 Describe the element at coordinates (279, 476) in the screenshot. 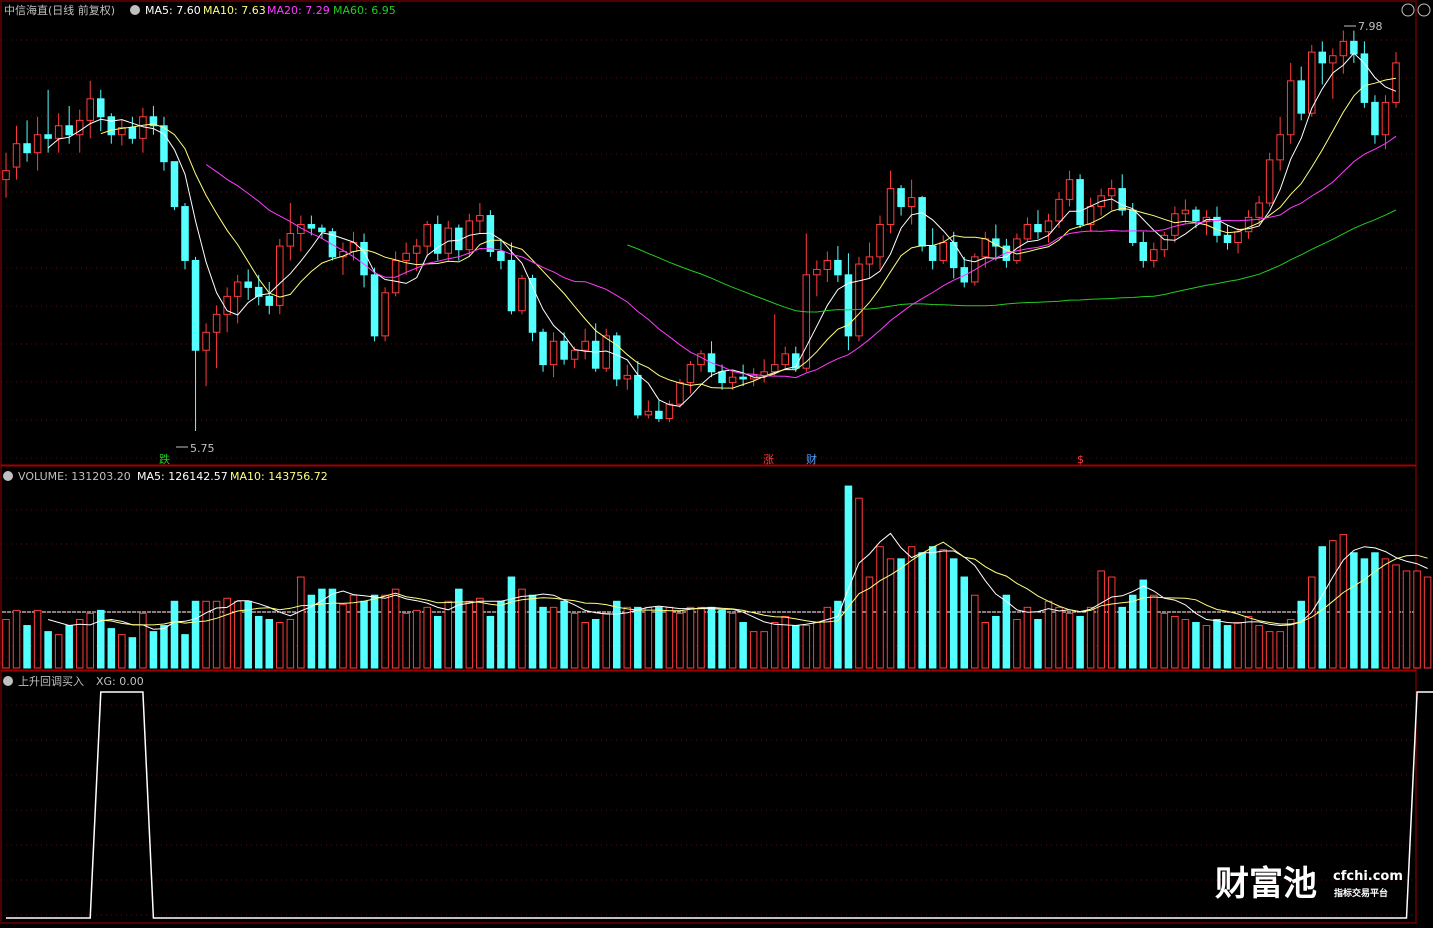

I see `legend-vol-ma10: MA10: 143756.72` at that location.